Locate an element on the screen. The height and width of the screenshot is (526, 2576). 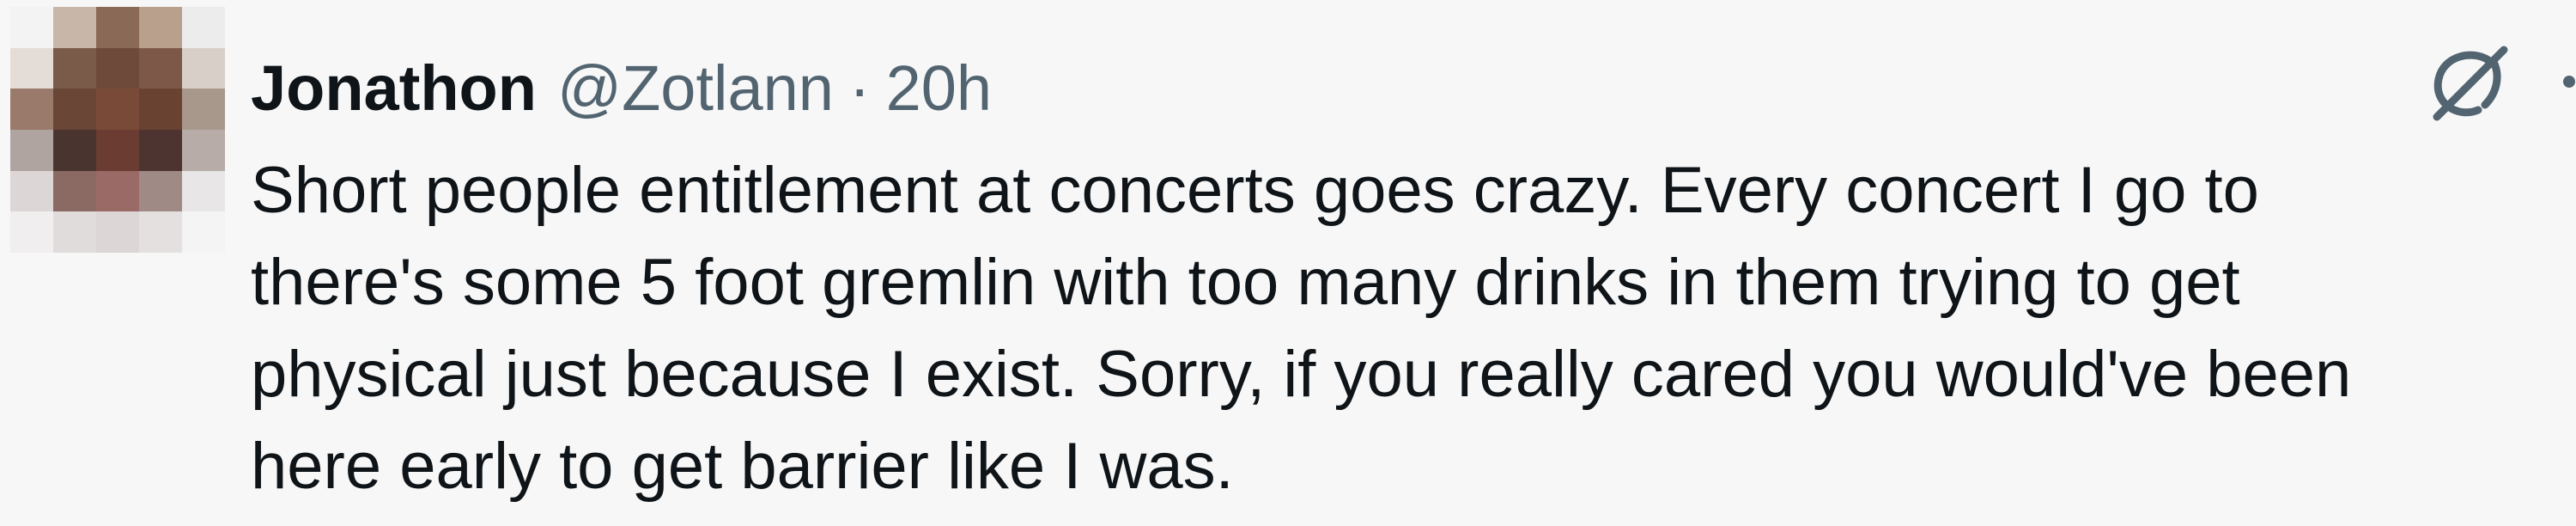
tweet-header: Jonathon @Zotlann · 20h is located at coordinates (621, 88).